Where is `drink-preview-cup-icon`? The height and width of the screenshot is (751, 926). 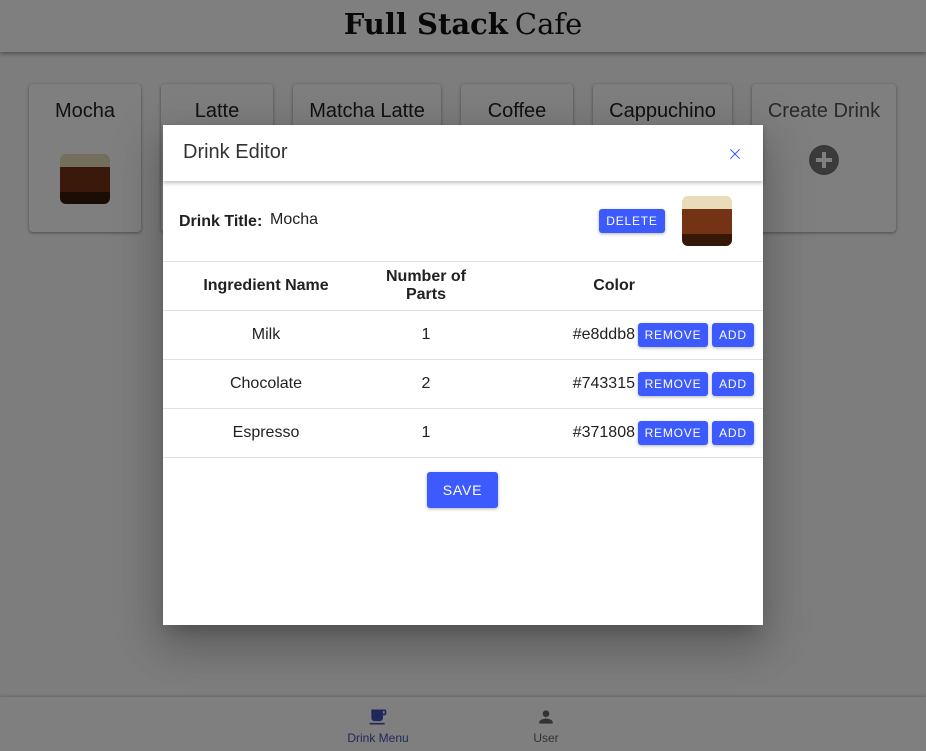
drink-preview-cup-icon is located at coordinates (707, 221).